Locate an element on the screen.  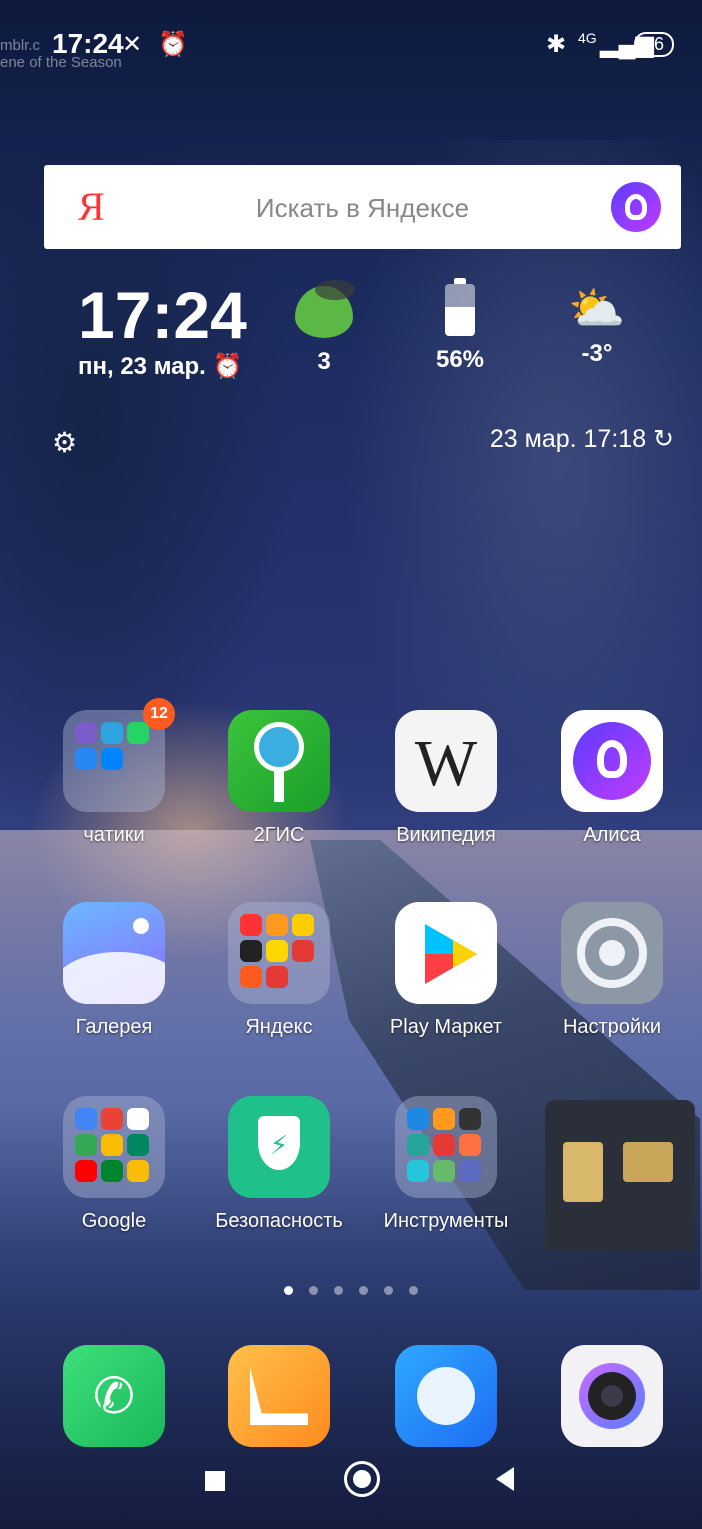
app-label: Галерея is located at coordinates (114, 1027).